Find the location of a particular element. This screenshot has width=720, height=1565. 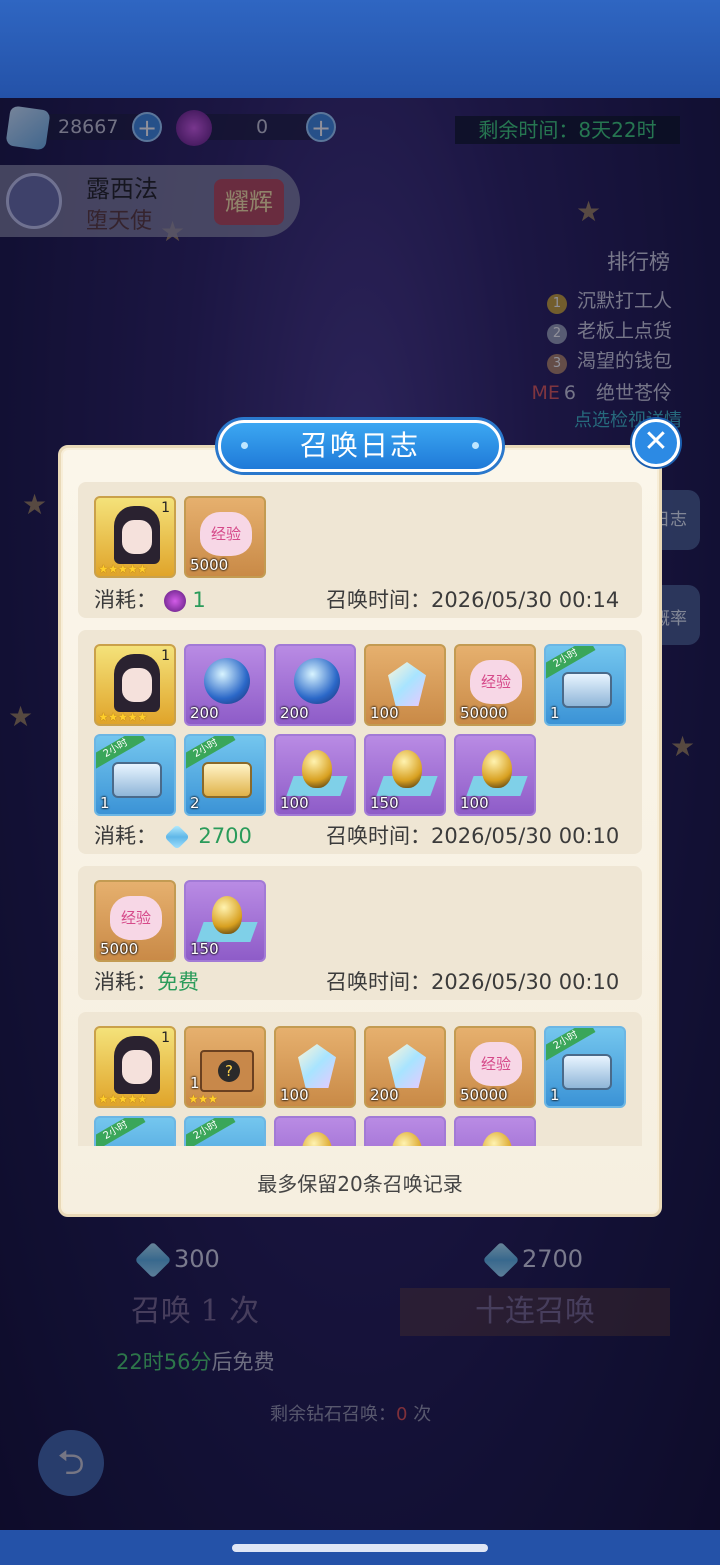

star-rating: ★★★ is located at coordinates (203, 1099).